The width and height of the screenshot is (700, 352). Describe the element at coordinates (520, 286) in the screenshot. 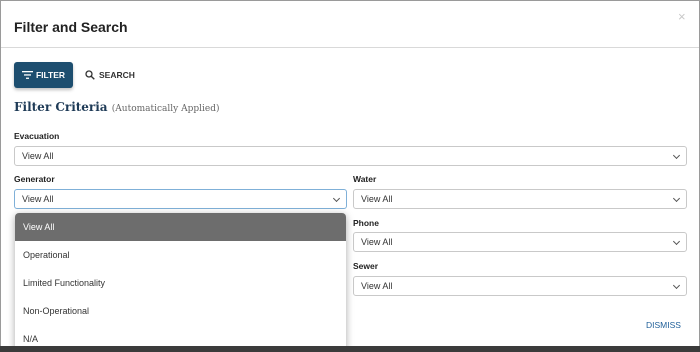

I see `sewer-select: View All` at that location.